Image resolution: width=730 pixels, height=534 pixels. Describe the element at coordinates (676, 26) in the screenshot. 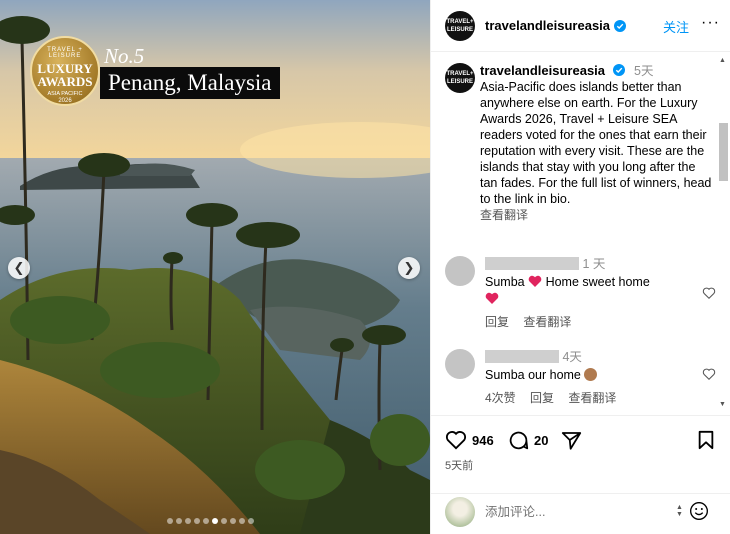

I see `follow-button: 关注` at that location.